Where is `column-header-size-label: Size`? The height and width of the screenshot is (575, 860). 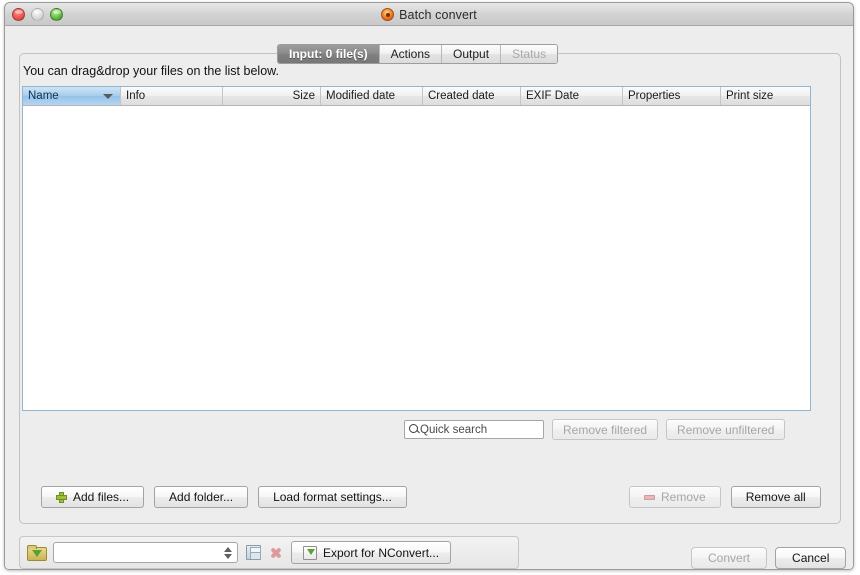
column-header-size-label: Size is located at coordinates (303, 96).